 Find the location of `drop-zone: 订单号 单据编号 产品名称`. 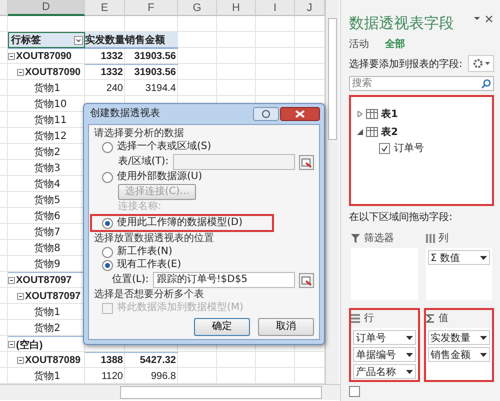

drop-zone: 订单号 单据编号 产品名称 is located at coordinates (384, 354).